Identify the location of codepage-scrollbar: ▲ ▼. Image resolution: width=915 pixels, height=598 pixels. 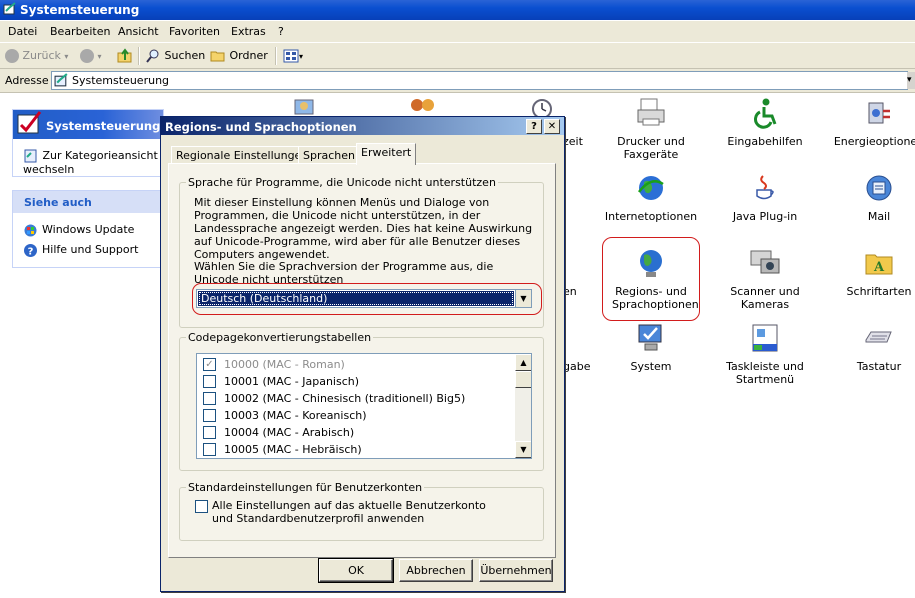
(523, 406).